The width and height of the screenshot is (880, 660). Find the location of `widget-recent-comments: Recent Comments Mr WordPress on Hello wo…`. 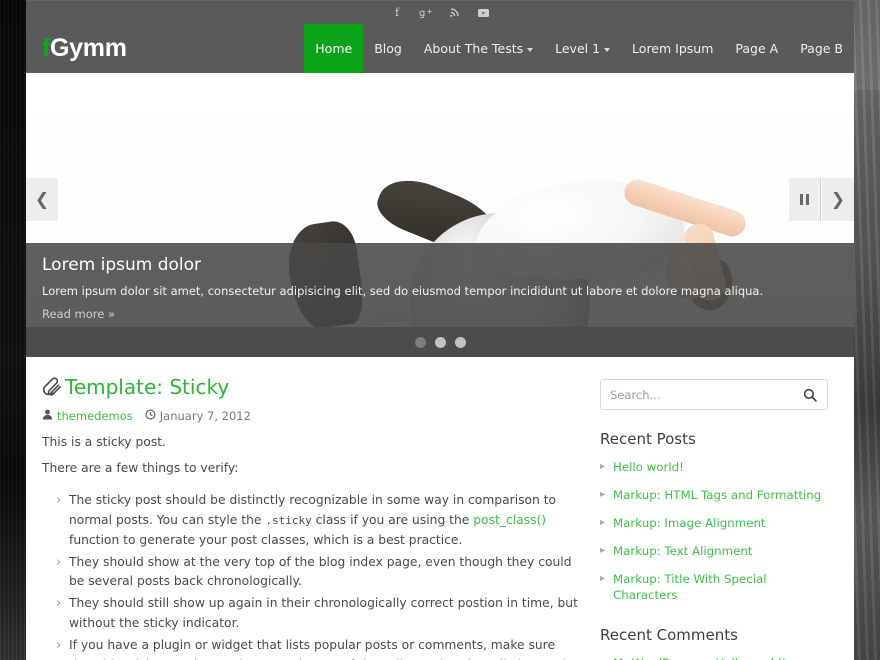

widget-recent-comments: Recent Comments Mr WordPress on Hello wo… is located at coordinates (714, 643).